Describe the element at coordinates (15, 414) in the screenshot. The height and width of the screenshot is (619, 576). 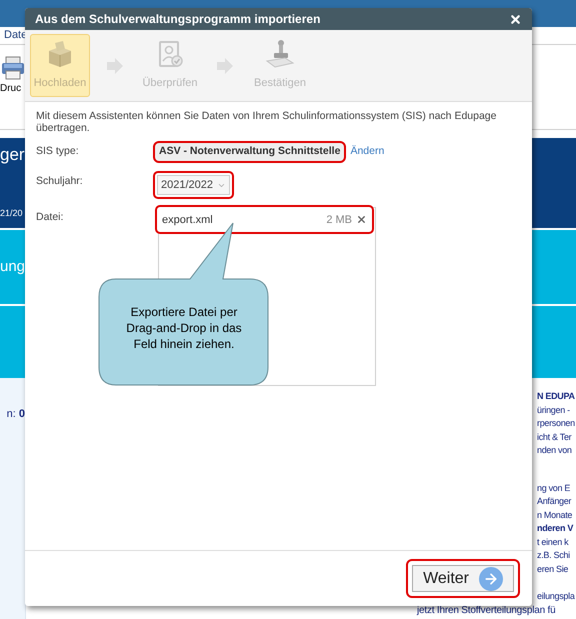
I see `counter-text: n: 0` at that location.